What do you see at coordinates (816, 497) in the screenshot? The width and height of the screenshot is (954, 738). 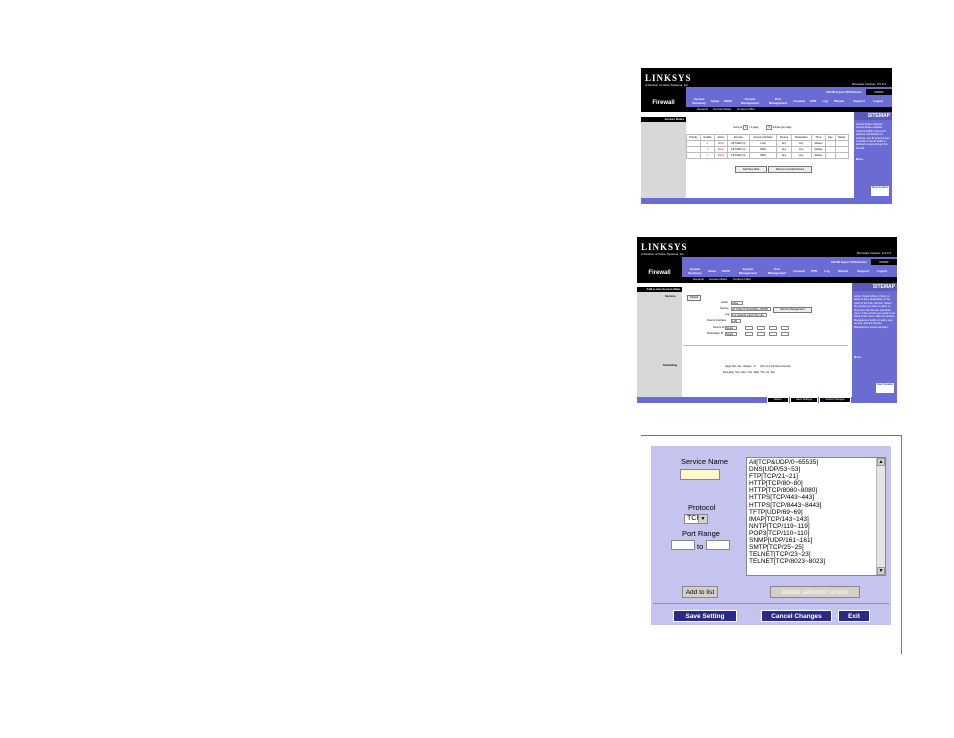 I see `list-item: HTTPS[TCP/443~443]` at bounding box center [816, 497].